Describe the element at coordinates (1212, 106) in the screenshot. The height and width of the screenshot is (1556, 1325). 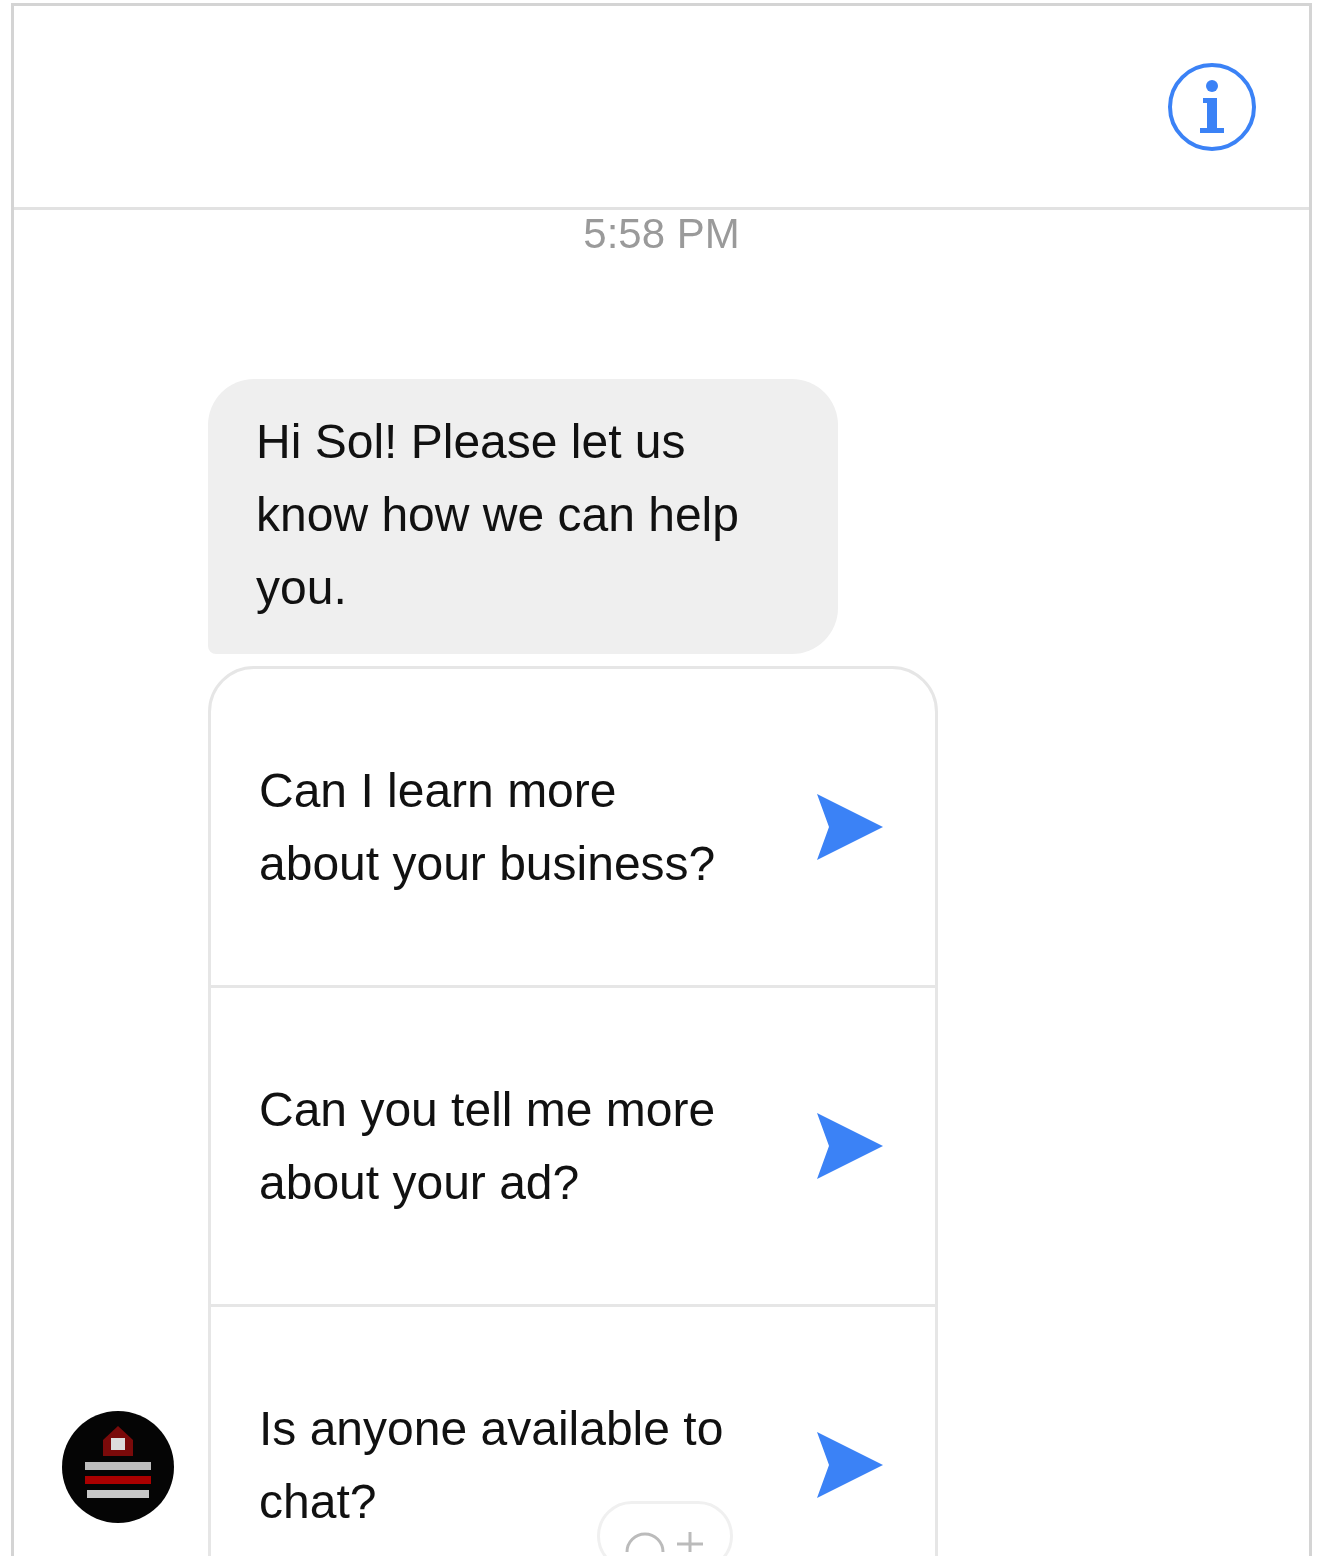
I see `info-icon` at that location.